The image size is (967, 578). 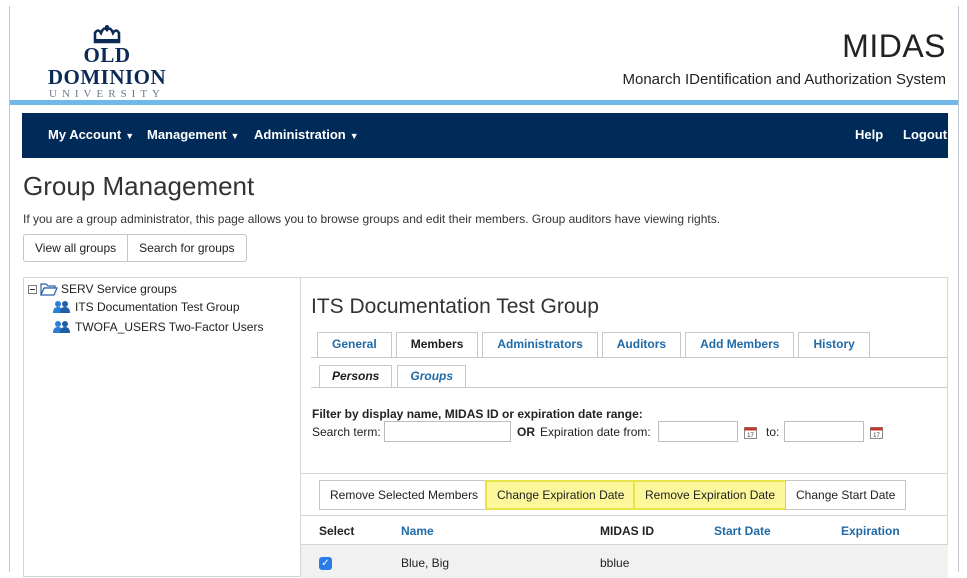 What do you see at coordinates (157, 307) in the screenshot?
I see `tree-node-label: ITS Documentation Test Group` at bounding box center [157, 307].